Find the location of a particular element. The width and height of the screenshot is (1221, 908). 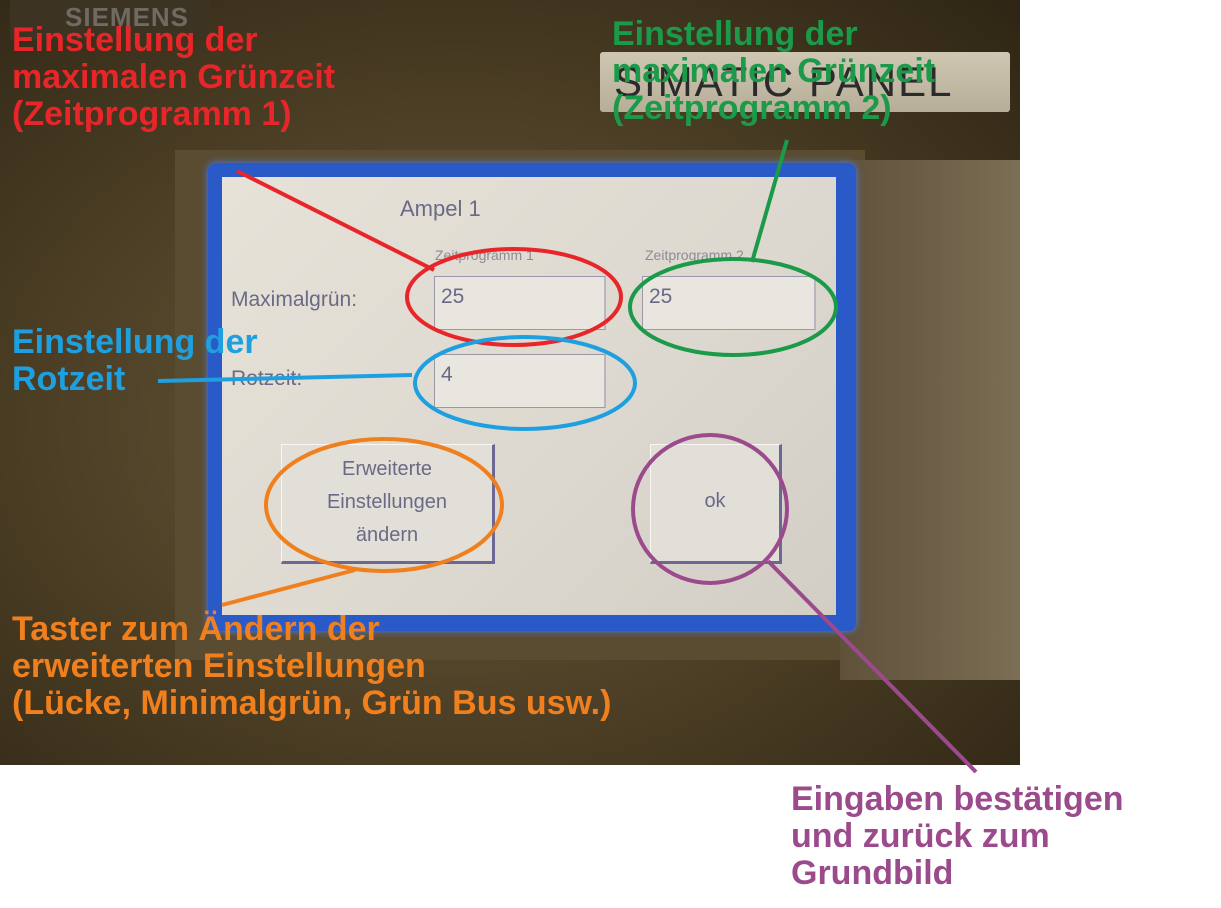

annotation-green-line-1: Einstellung der is located at coordinates (735, 34).